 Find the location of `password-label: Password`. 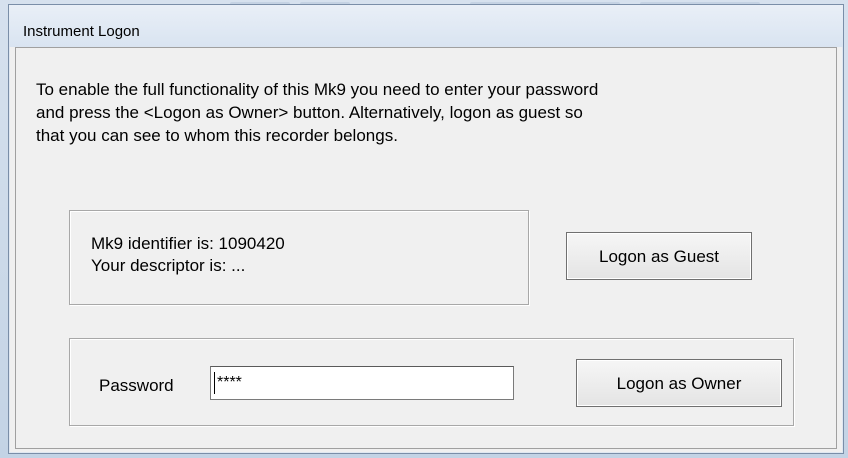

password-label: Password is located at coordinates (136, 385).